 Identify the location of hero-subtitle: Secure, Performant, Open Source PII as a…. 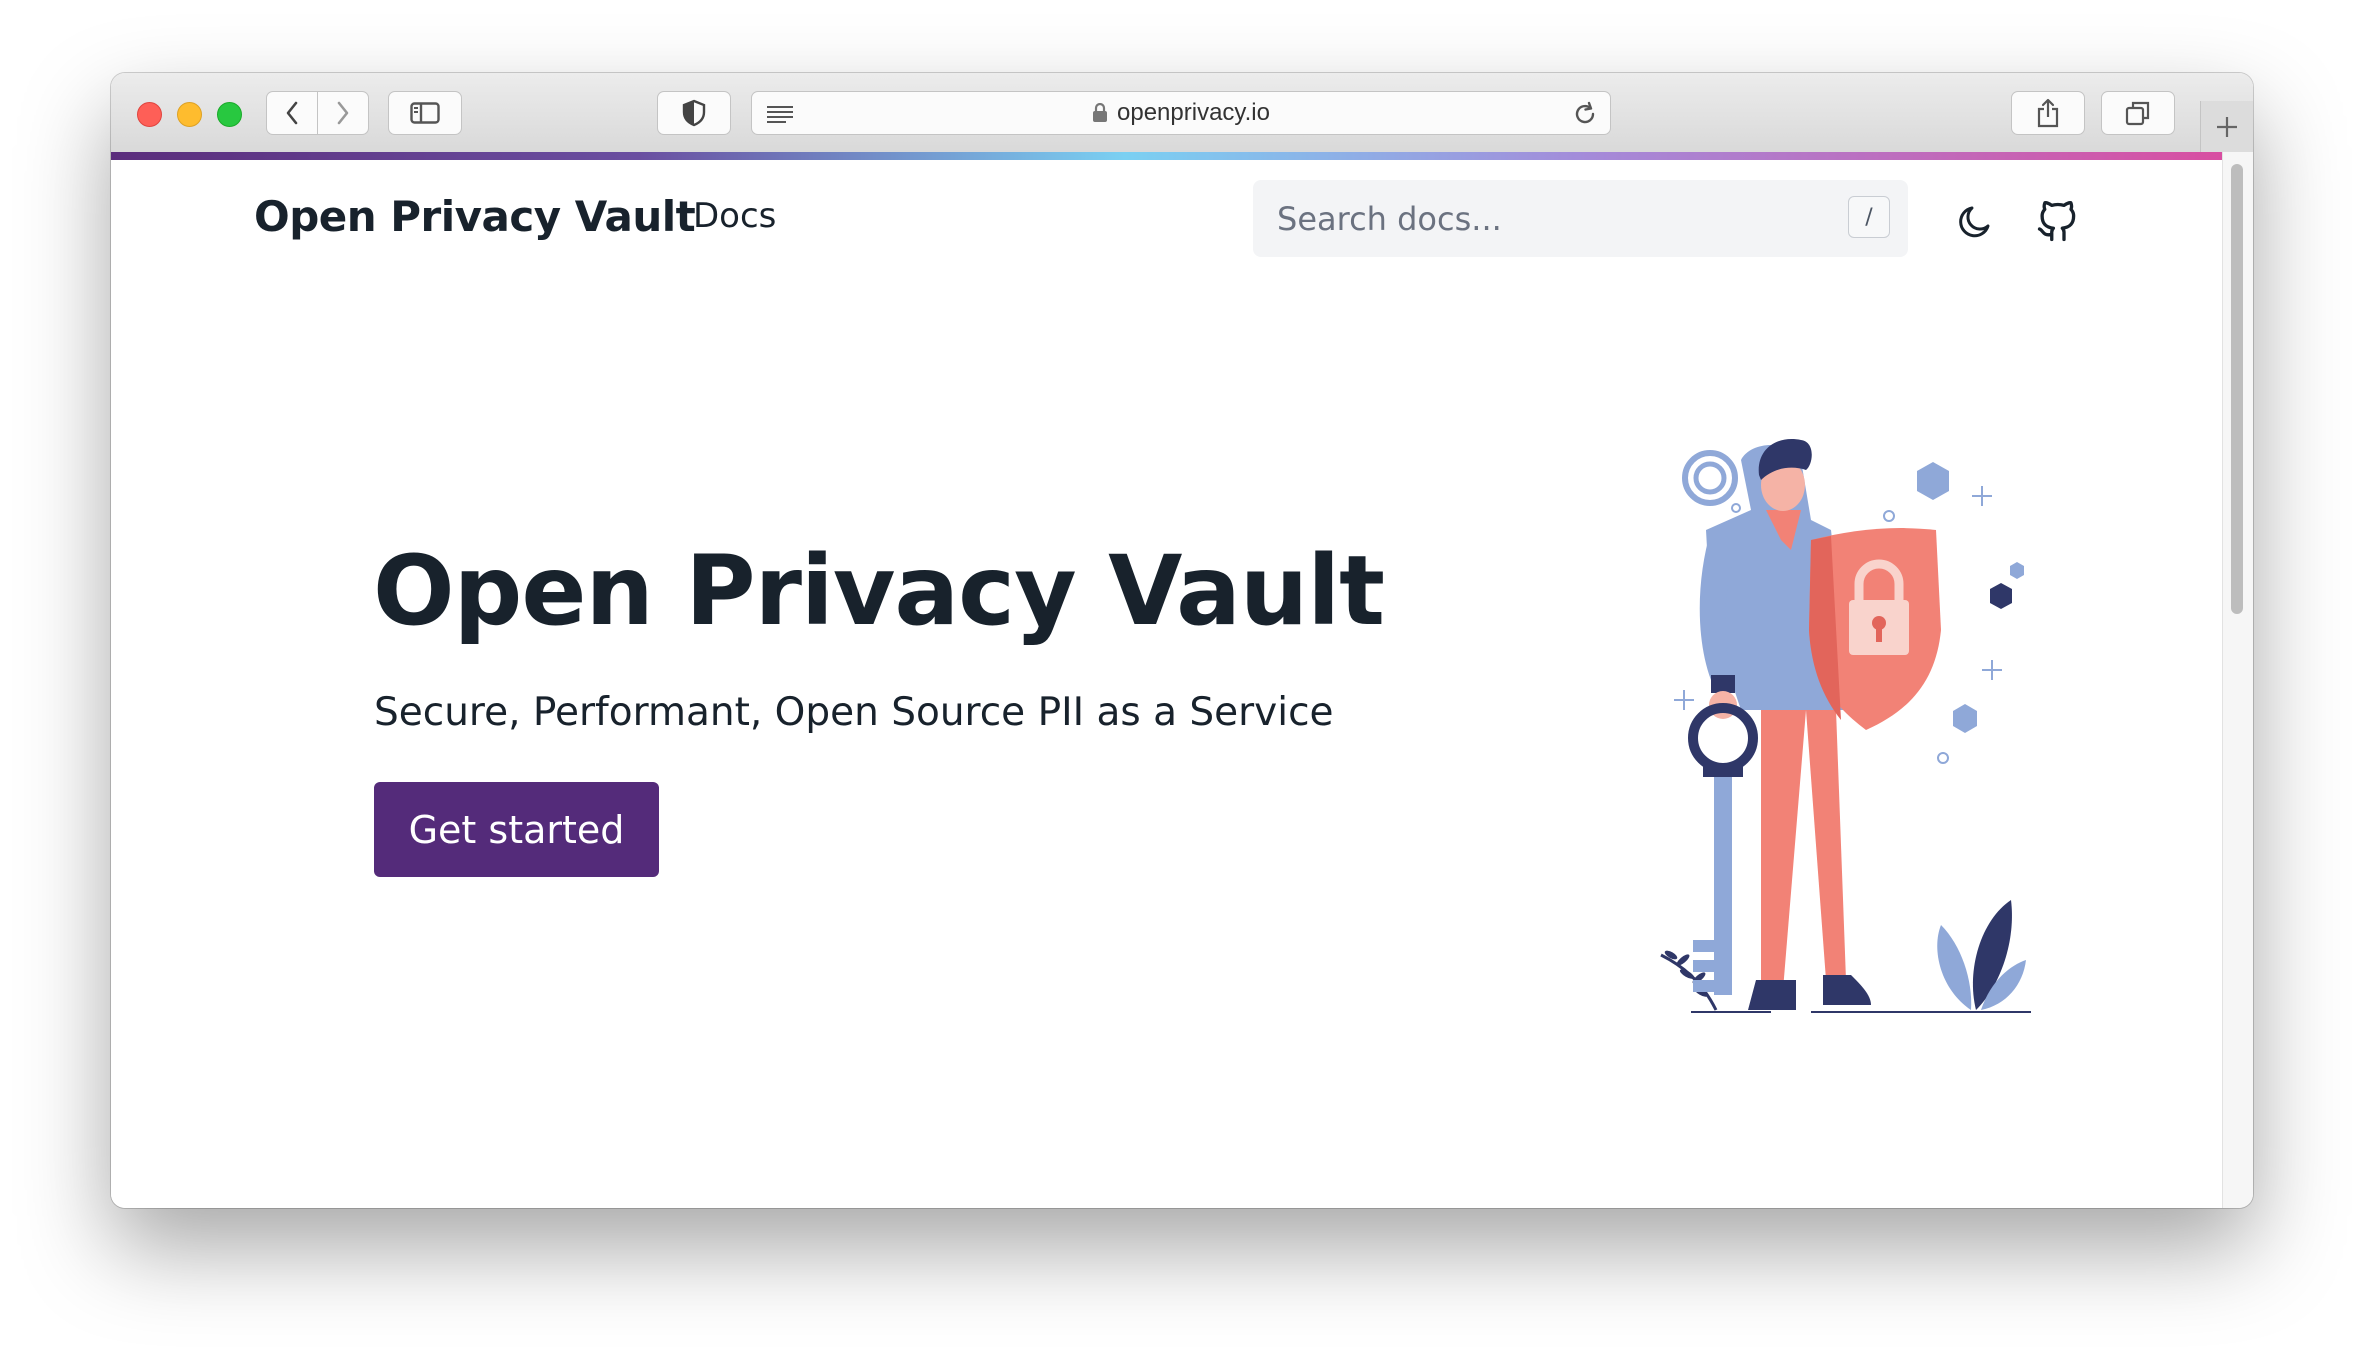
(854, 712).